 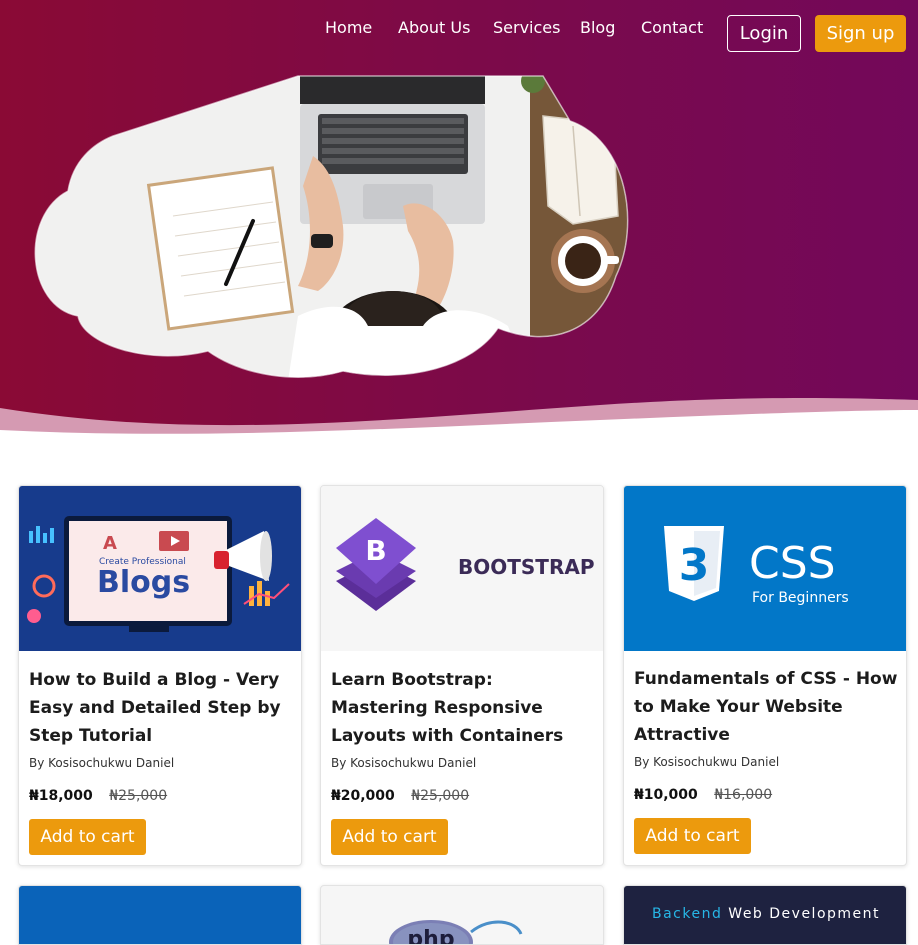 What do you see at coordinates (110, 543) in the screenshot?
I see `blog-image-letter: A` at bounding box center [110, 543].